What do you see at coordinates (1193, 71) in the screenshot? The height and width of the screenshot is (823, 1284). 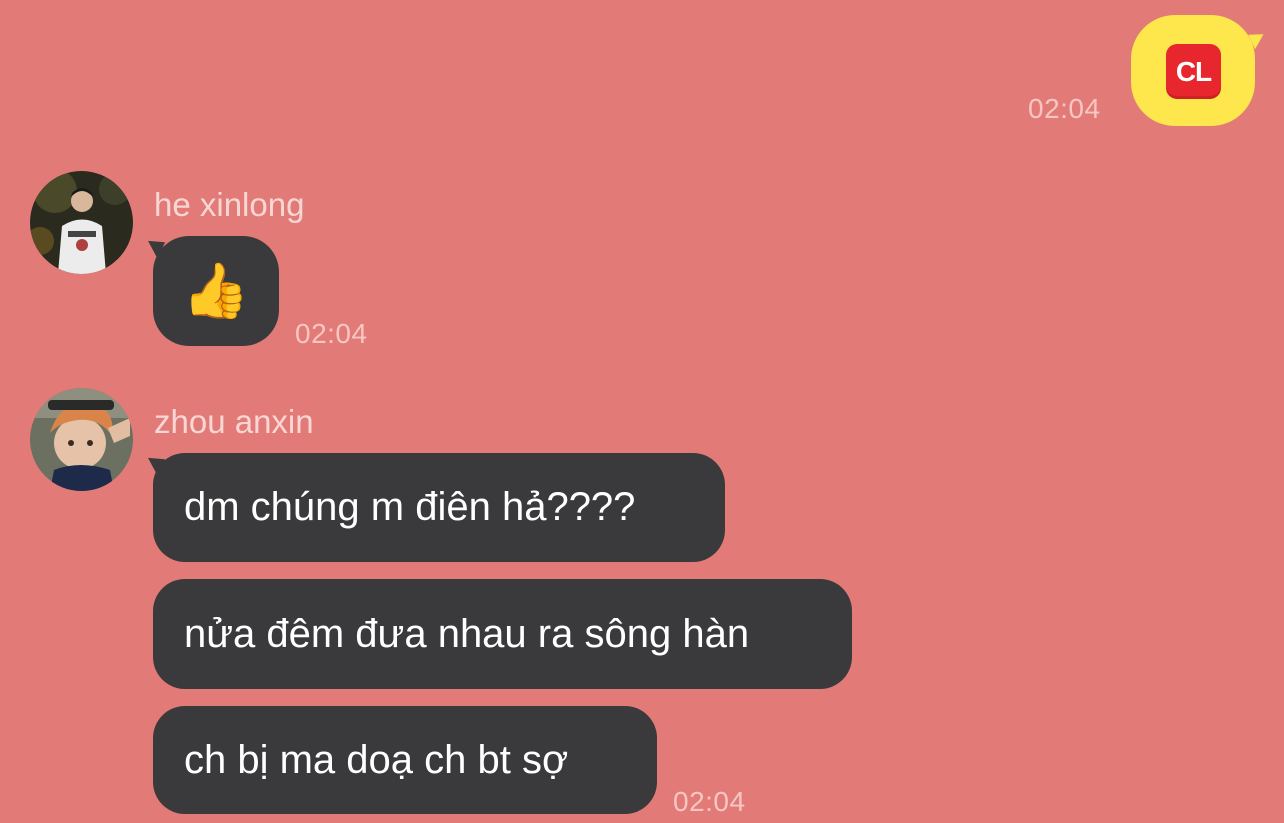 I see `cl-emoji-icon: CL` at bounding box center [1193, 71].